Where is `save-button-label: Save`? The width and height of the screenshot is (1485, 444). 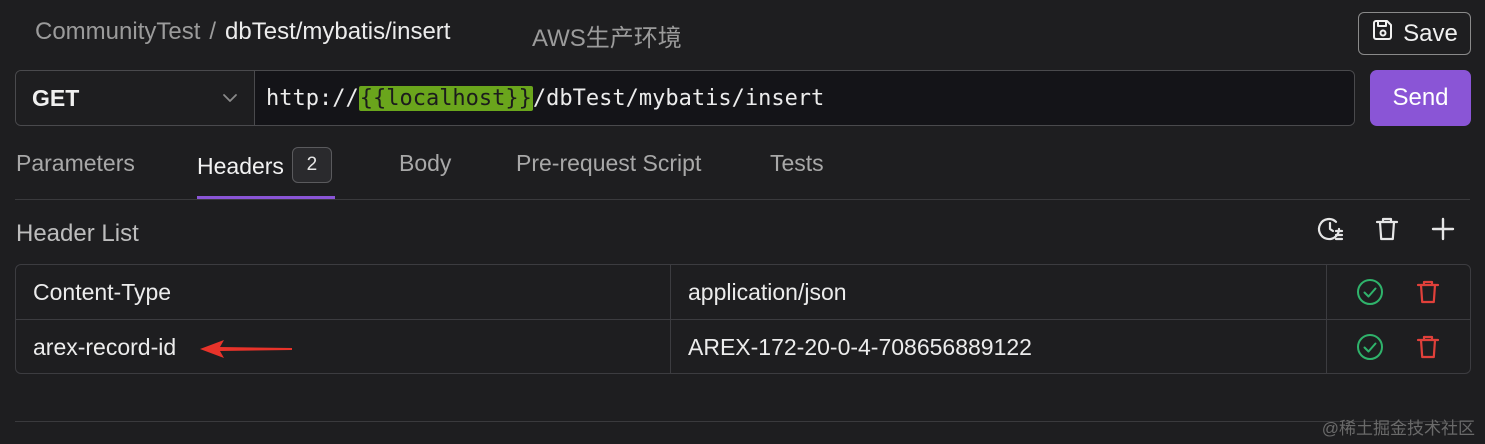
save-button-label: Save is located at coordinates (1430, 33).